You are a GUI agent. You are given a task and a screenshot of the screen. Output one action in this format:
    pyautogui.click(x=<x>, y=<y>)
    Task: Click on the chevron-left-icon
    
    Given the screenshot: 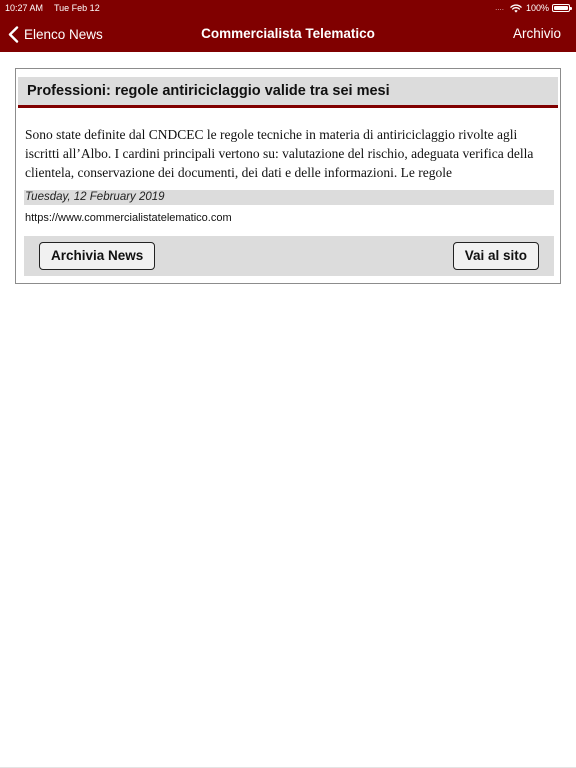 What is the action you would take?
    pyautogui.click(x=13, y=34)
    